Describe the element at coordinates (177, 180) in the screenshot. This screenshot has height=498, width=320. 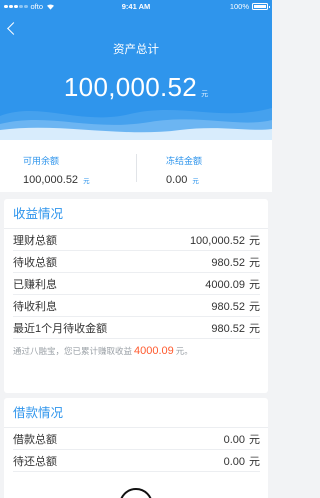
I see `frozen-amount-value: 0.00` at that location.